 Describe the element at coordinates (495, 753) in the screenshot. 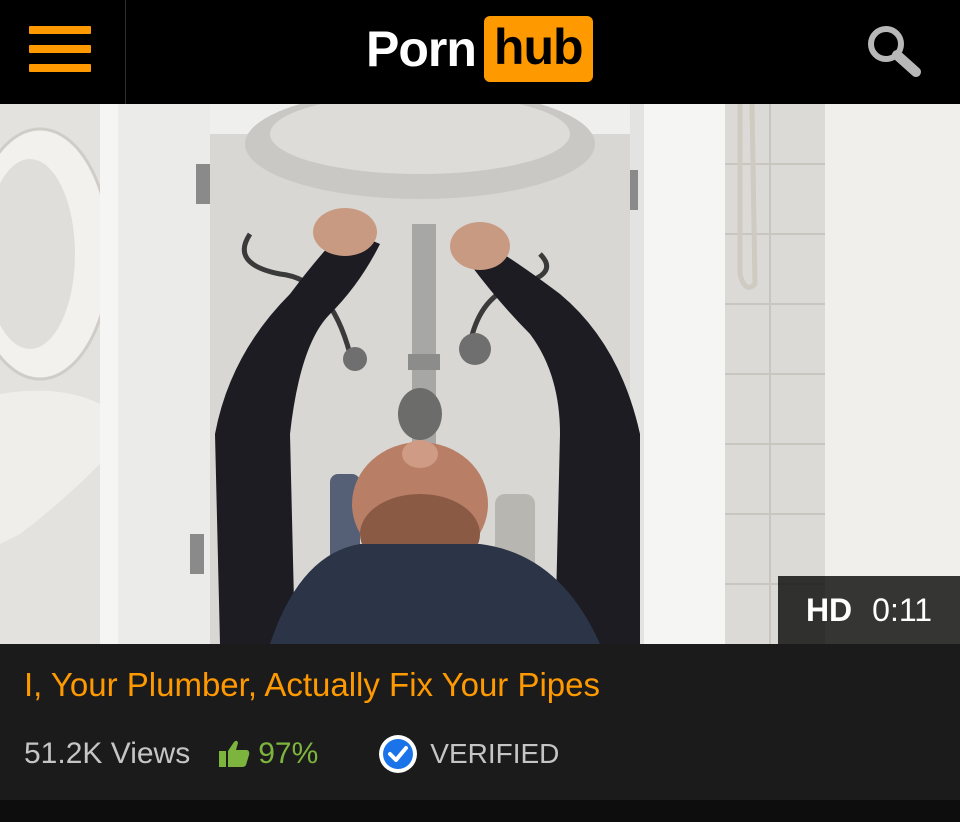

I see `verified-label: VERIFIED` at that location.